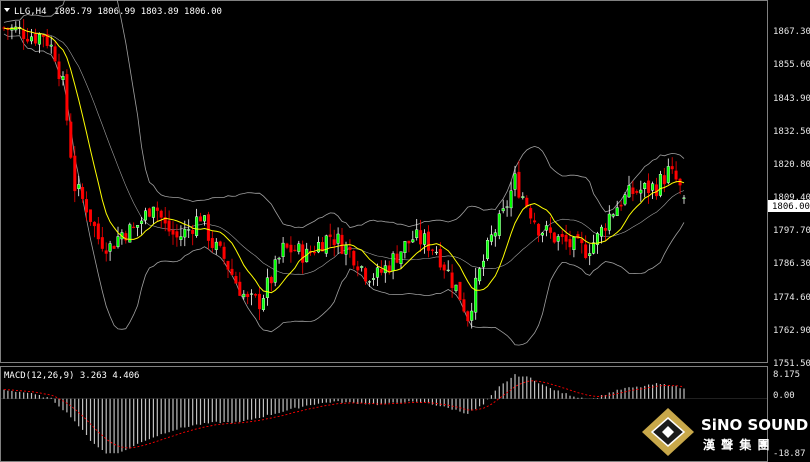  Describe the element at coordinates (791, 364) in the screenshot. I see `price-tick: 1751.50` at that location.